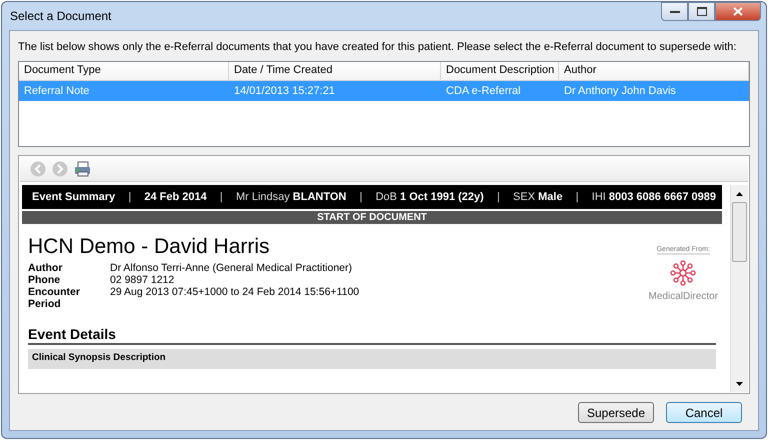 This screenshot has height=440, width=768. What do you see at coordinates (739, 288) in the screenshot?
I see `scrollbar` at bounding box center [739, 288].